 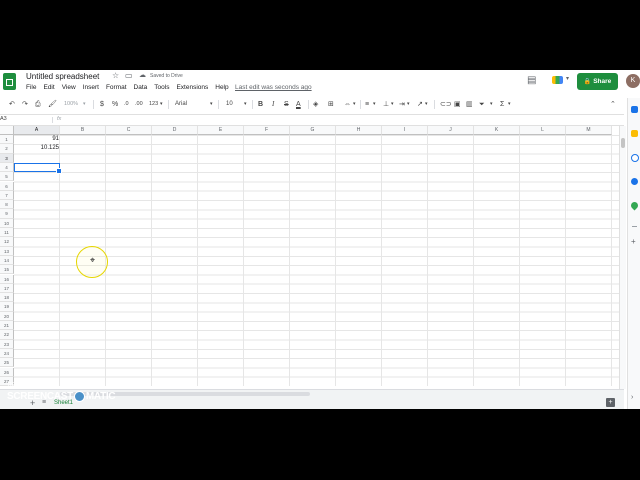 I want to click on menu-tools: Tools, so click(x=161, y=89).